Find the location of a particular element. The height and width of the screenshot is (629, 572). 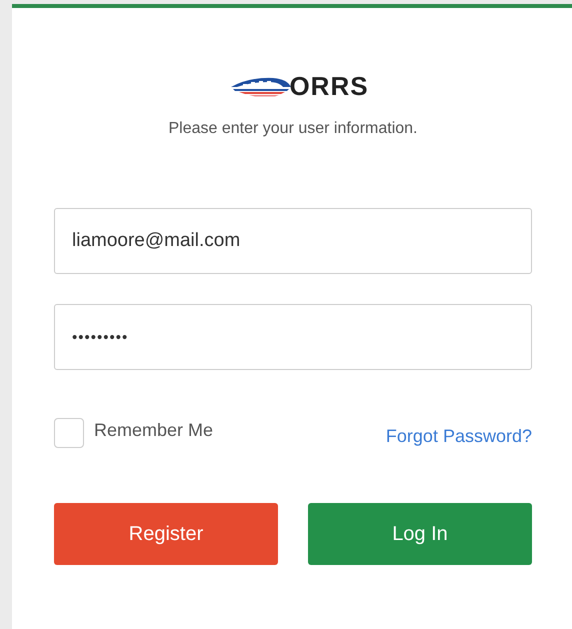

remember-checkbox is located at coordinates (69, 433).